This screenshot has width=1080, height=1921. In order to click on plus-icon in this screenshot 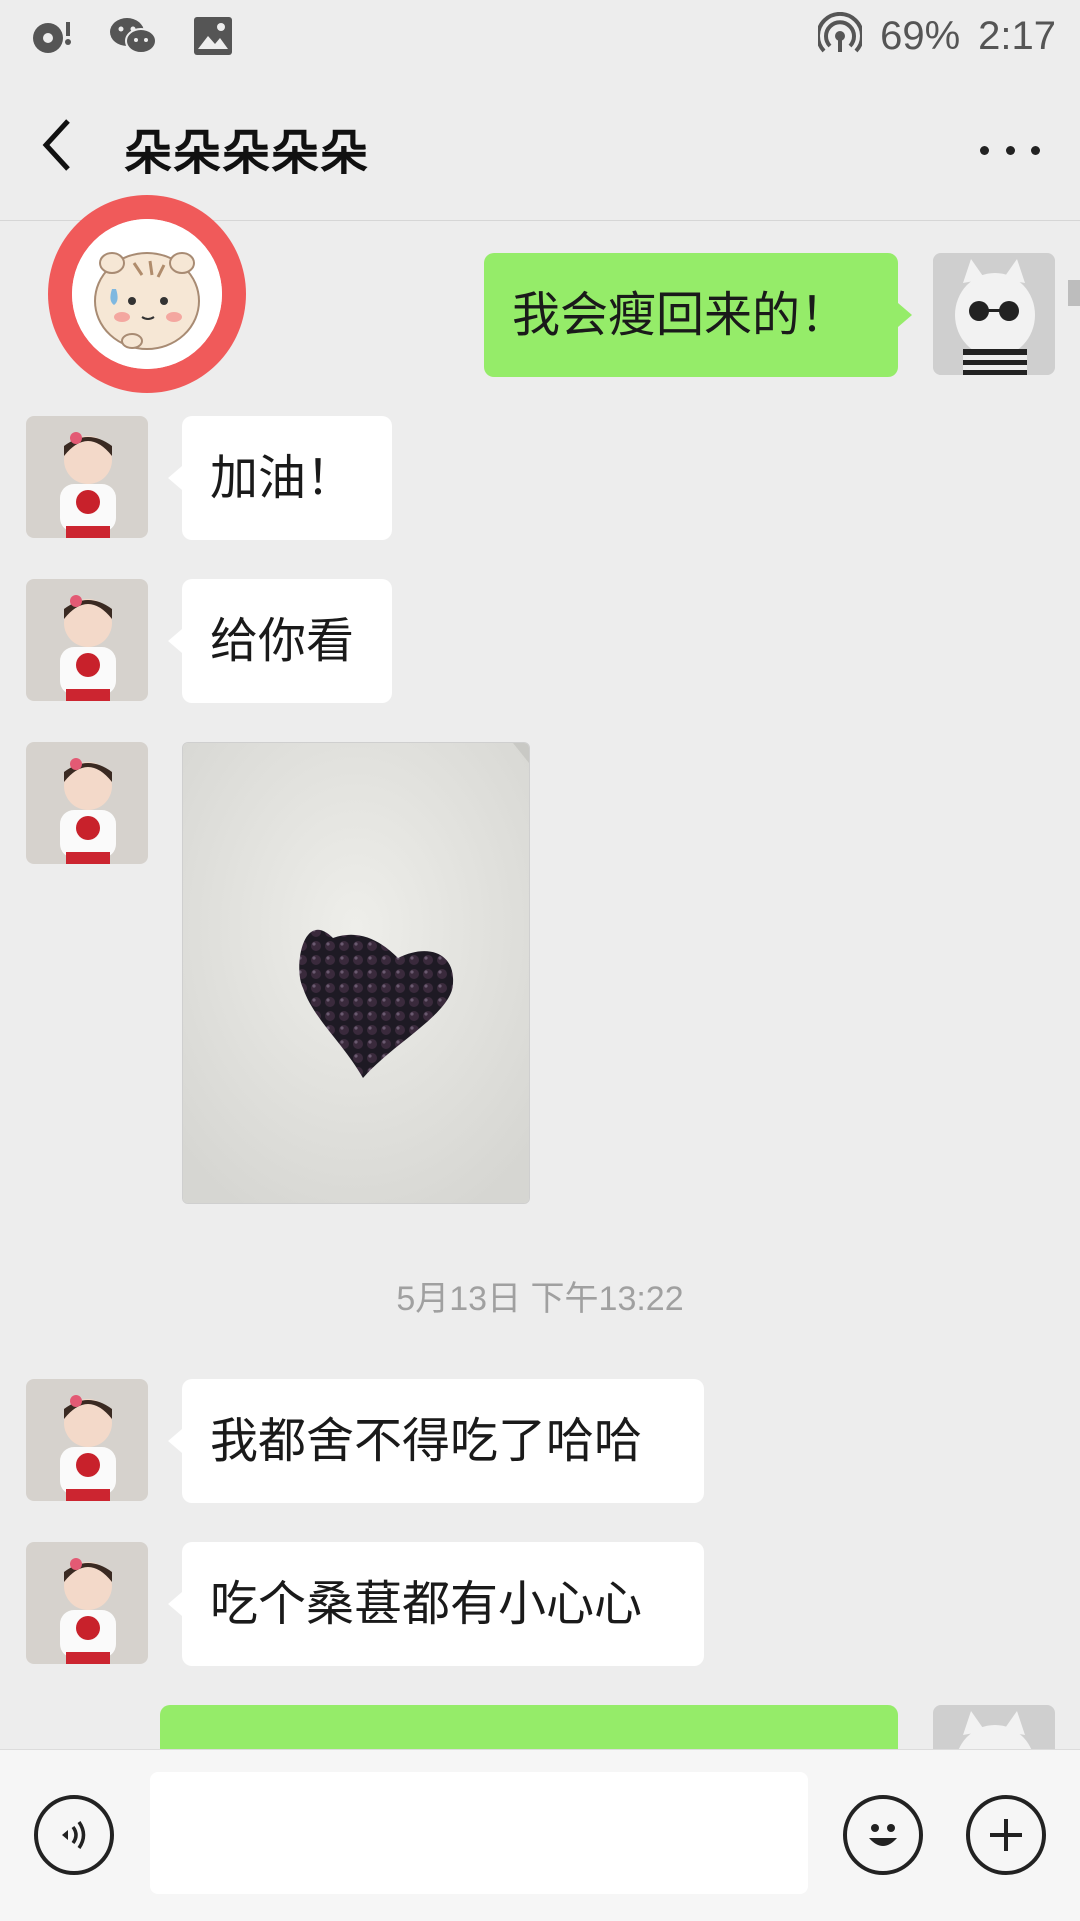, I will do `click(1006, 1835)`.